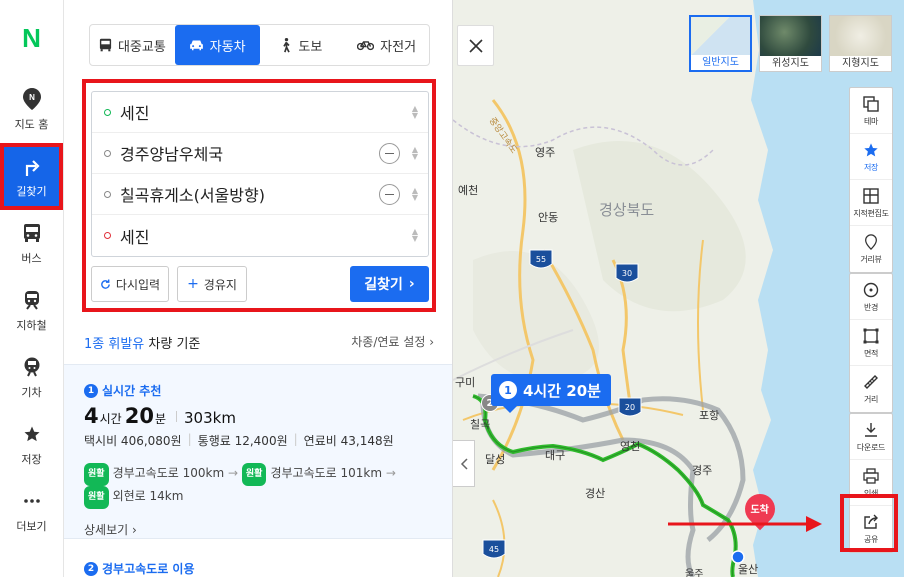 The image size is (904, 577). Describe the element at coordinates (193, 284) in the screenshot. I see `plus-icon: +` at that location.